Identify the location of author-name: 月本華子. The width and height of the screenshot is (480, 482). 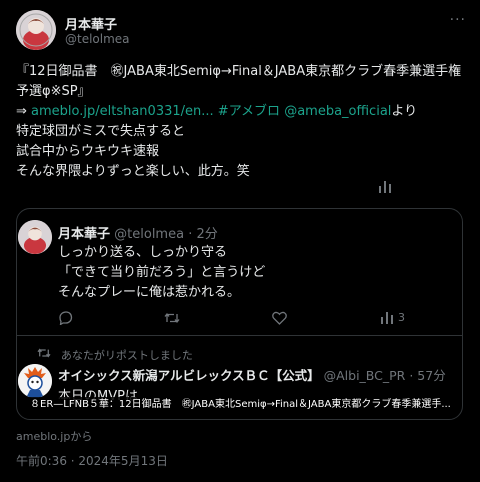
(91, 23).